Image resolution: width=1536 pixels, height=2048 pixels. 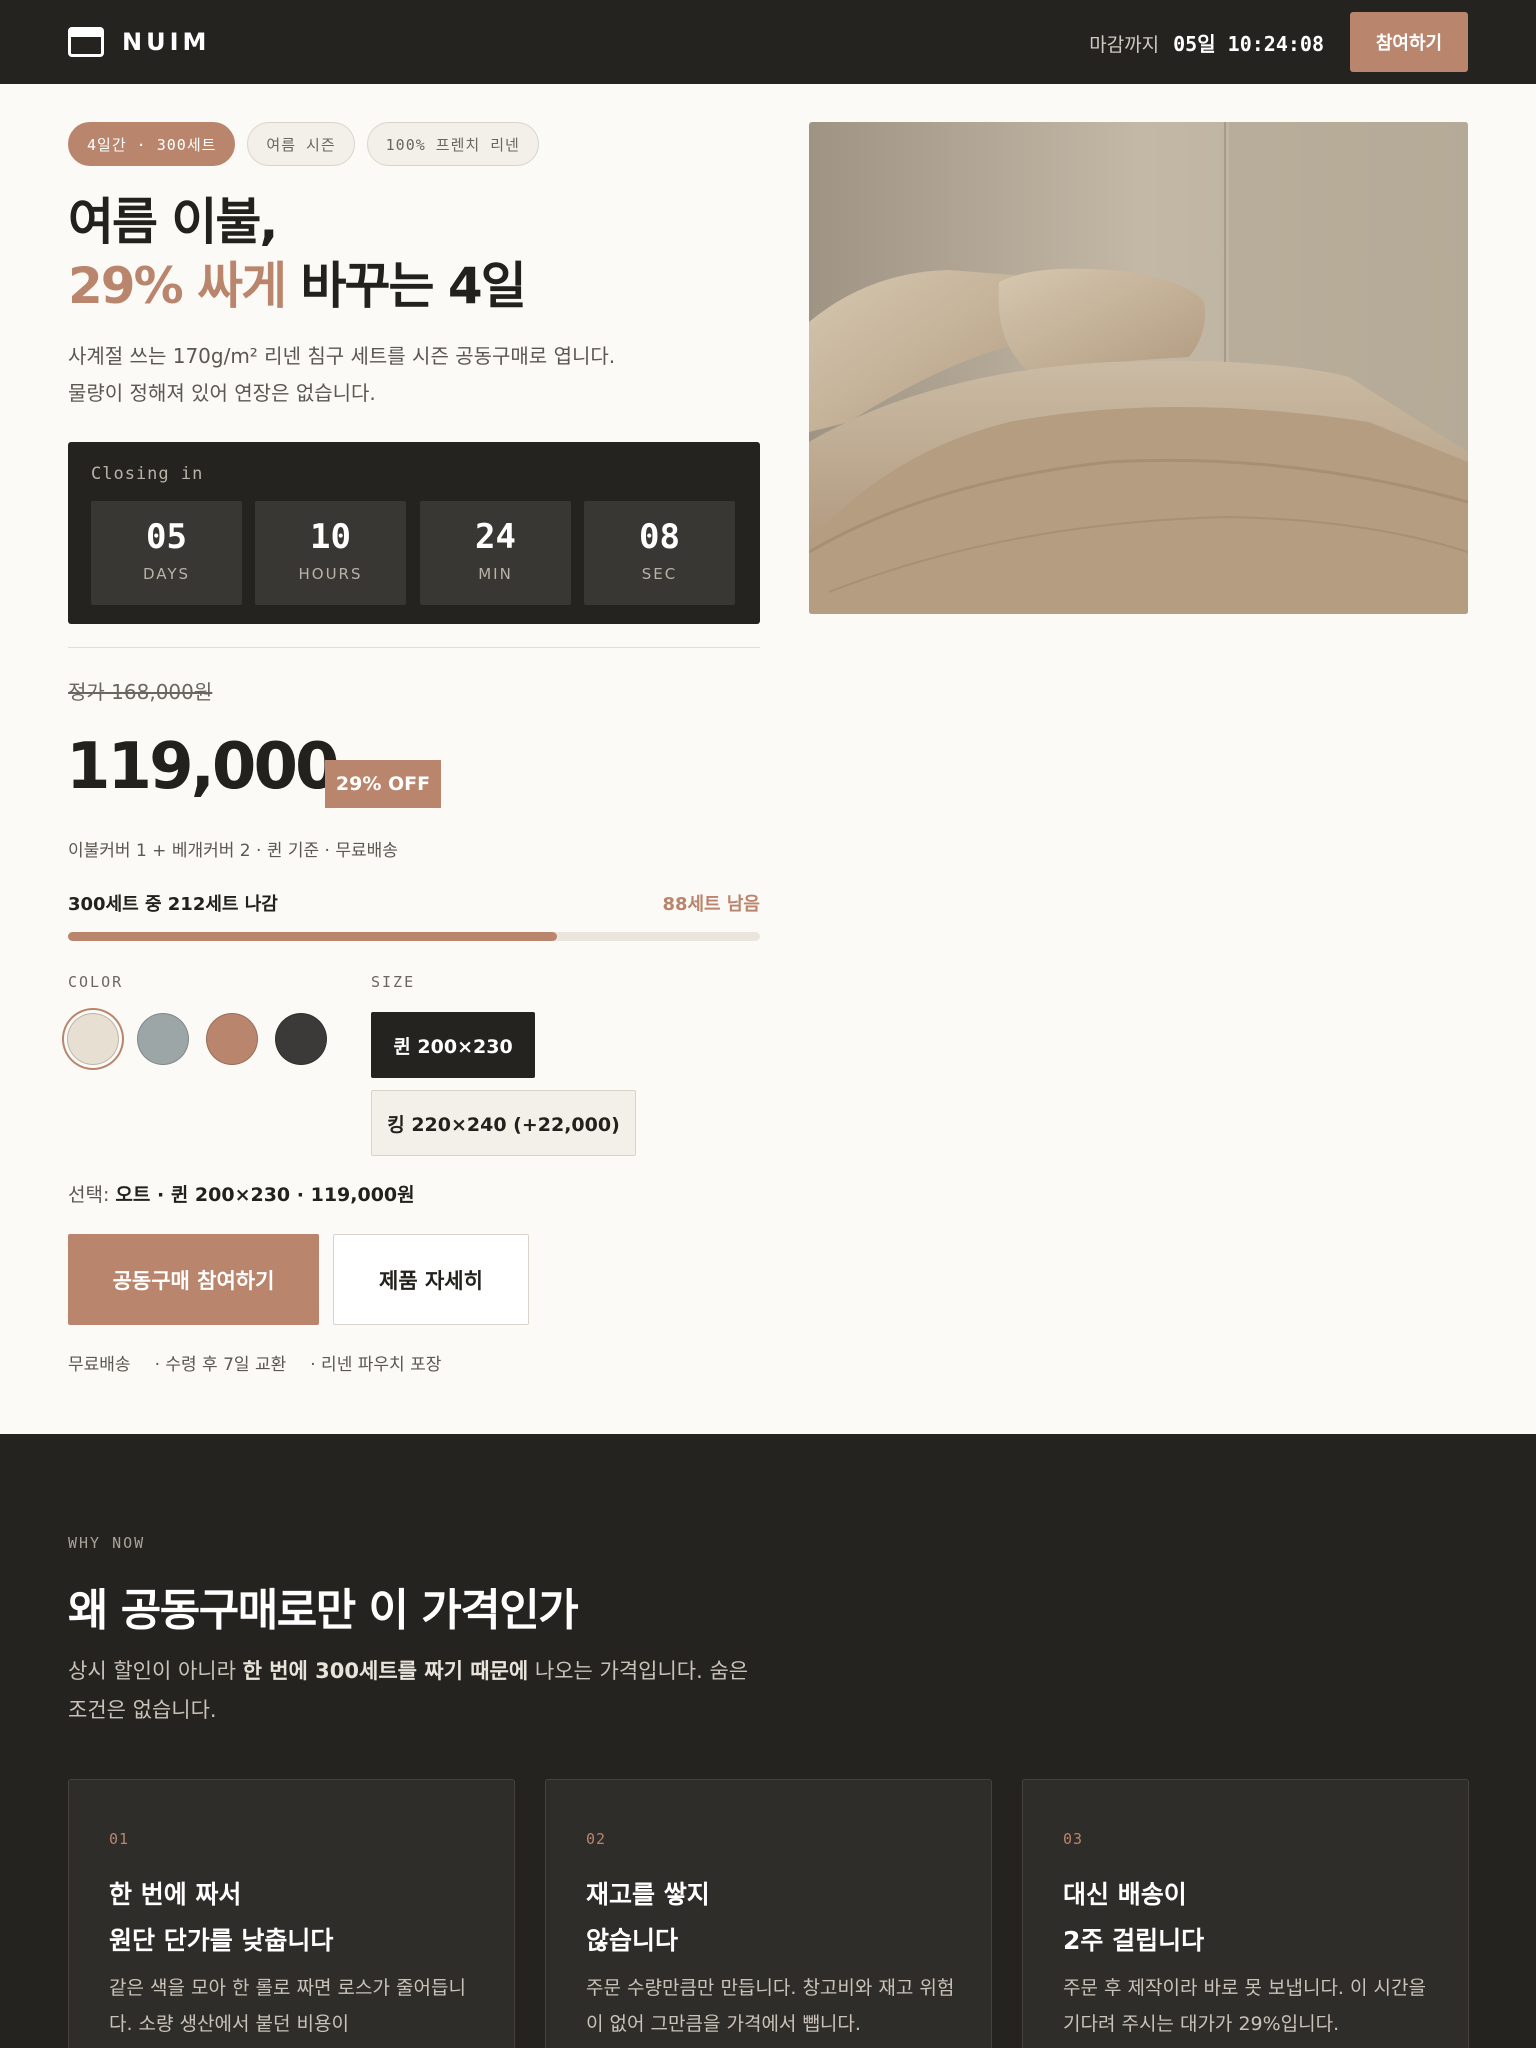 I want to click on why-eyebrow: WHY NOW, so click(x=107, y=1543).